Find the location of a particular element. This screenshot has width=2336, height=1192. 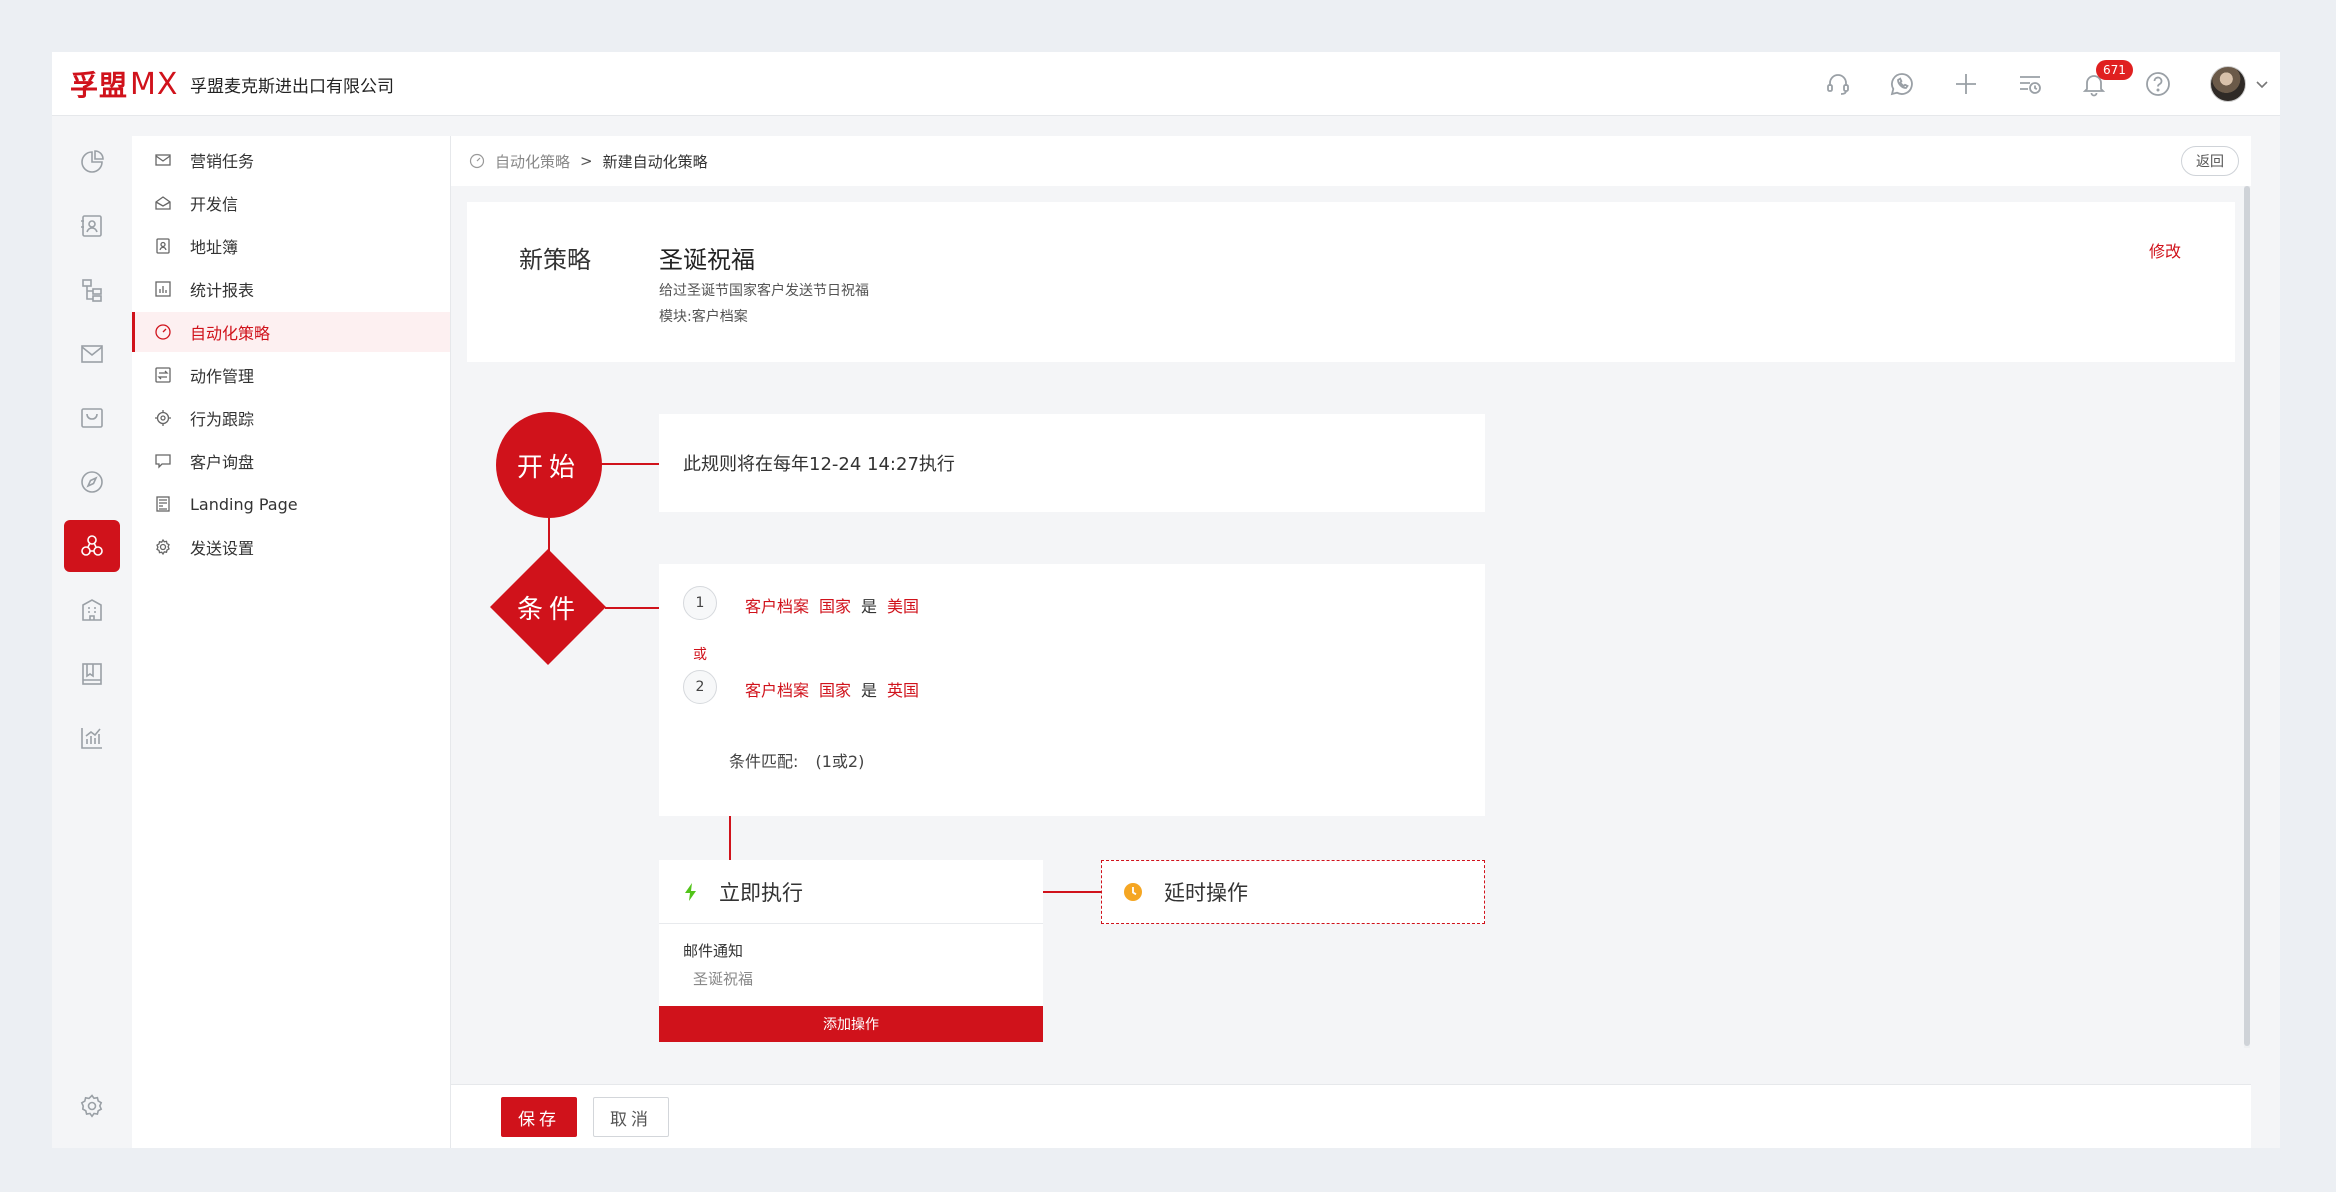

sidebar-item-label: 开发信 is located at coordinates (214, 204).